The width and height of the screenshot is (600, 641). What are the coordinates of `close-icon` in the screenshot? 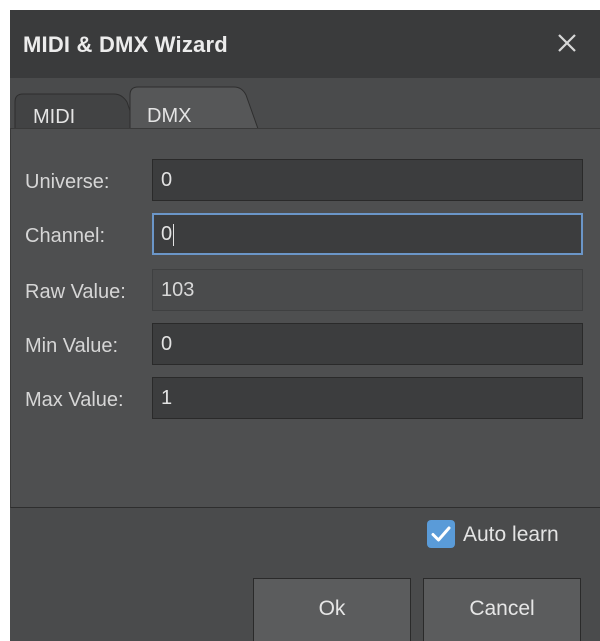 It's located at (567, 43).